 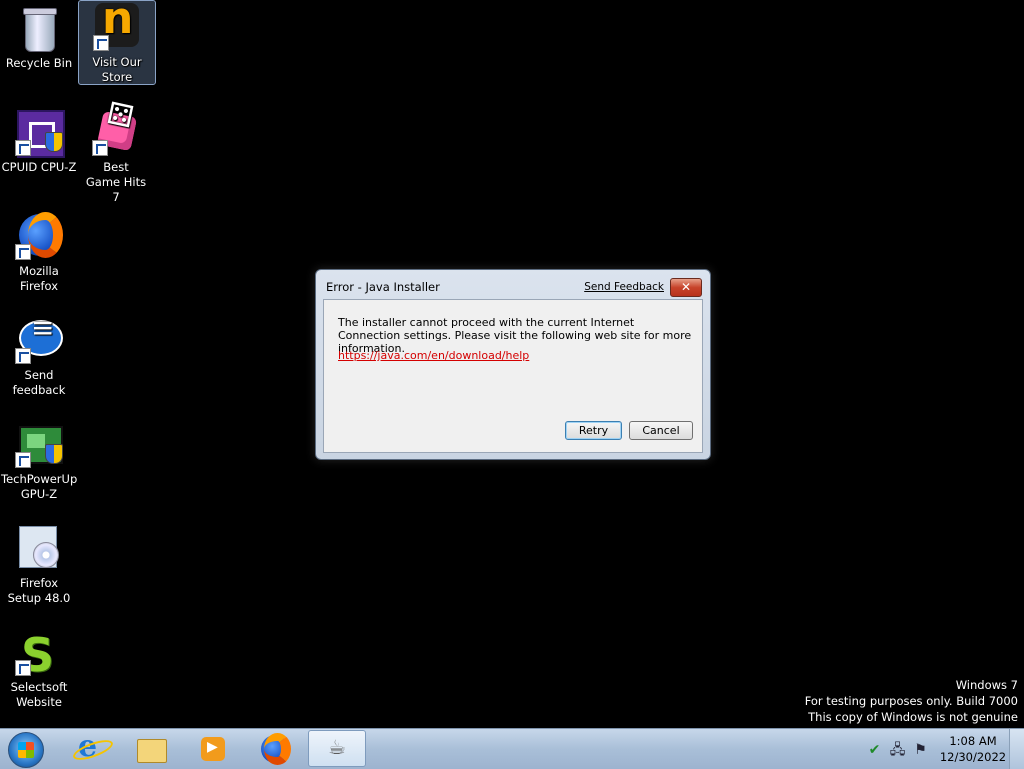 I want to click on system-tray: ✔ 🖧 ⚑, so click(x=900, y=749).